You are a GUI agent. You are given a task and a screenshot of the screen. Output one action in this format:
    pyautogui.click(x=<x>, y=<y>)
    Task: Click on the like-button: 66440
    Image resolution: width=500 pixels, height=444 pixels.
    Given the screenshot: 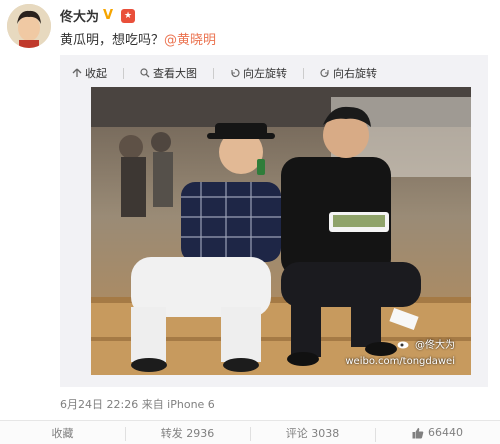 What is the action you would take?
    pyautogui.click(x=437, y=434)
    